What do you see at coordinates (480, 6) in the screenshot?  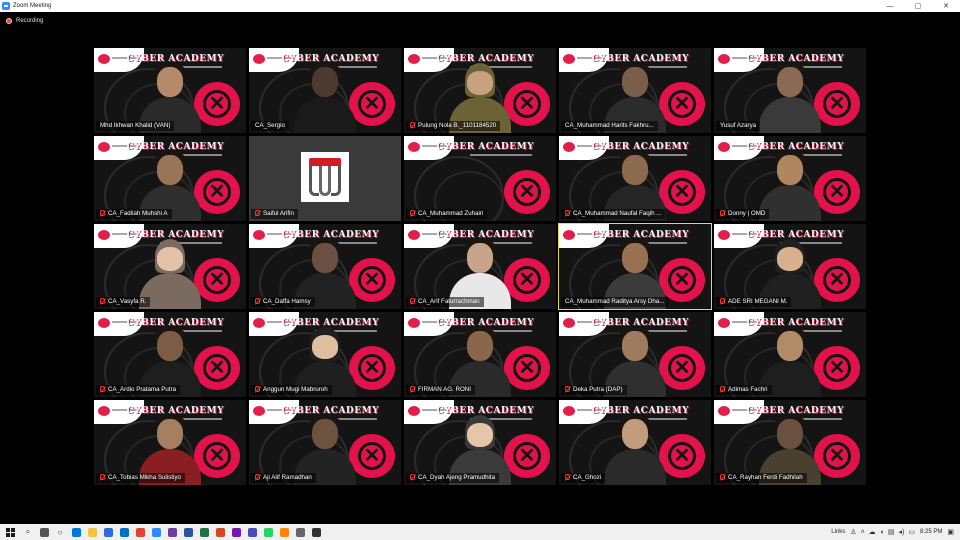 I see `title-bar: Zoom Meeting — ▢ ✕` at bounding box center [480, 6].